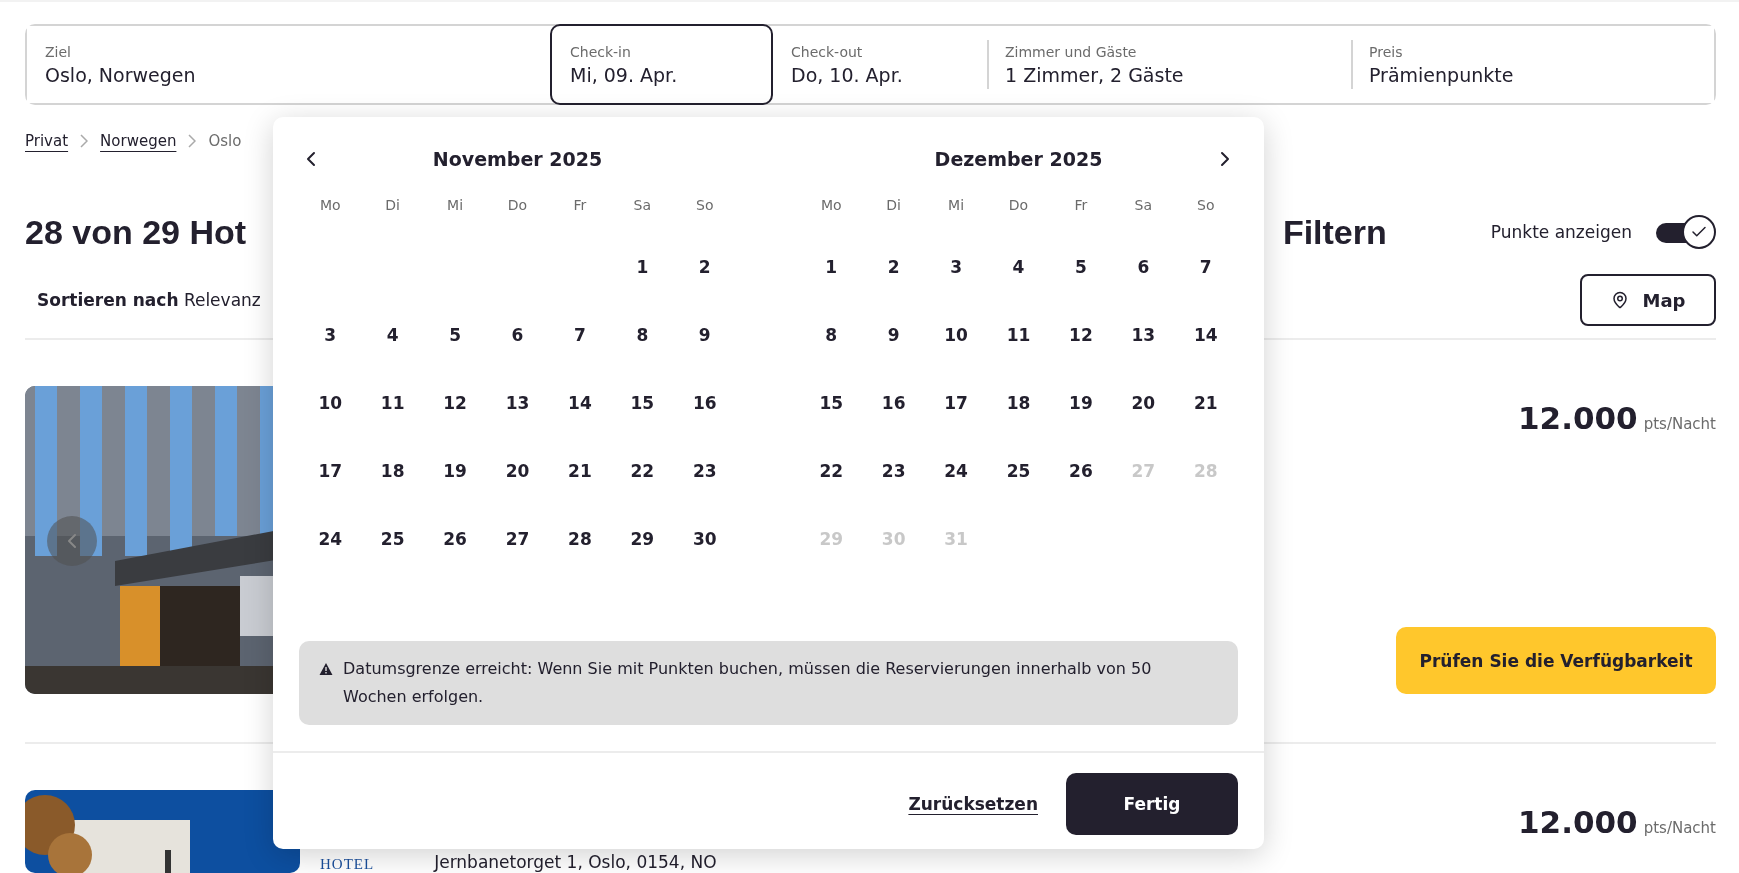 Image resolution: width=1739 pixels, height=873 pixels. I want to click on alert-text: Datumsgrenze erreicht: Wenn Sie mit Punkten buchen, müssen die Reservierungen innerhalb von 50 Wochen erfolgen., so click(748, 683).